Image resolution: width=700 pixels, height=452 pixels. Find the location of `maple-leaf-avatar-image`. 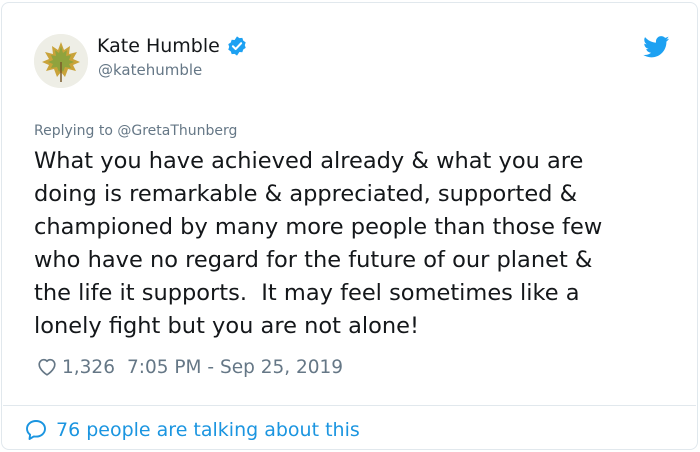

maple-leaf-avatar-image is located at coordinates (61, 61).